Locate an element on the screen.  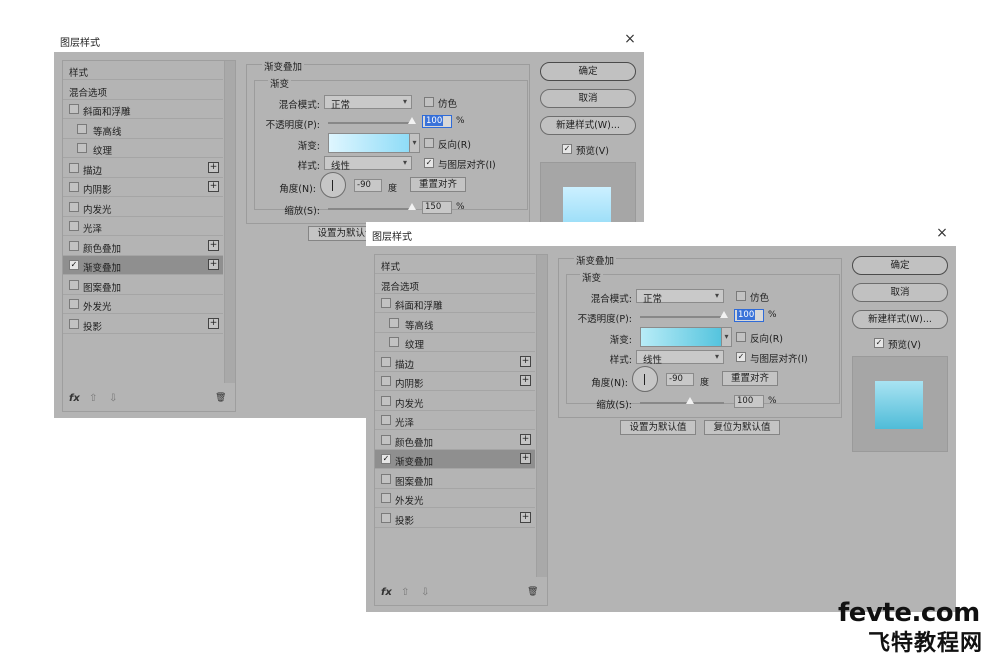
preview-checkbox: ✓ is located at coordinates (879, 343).